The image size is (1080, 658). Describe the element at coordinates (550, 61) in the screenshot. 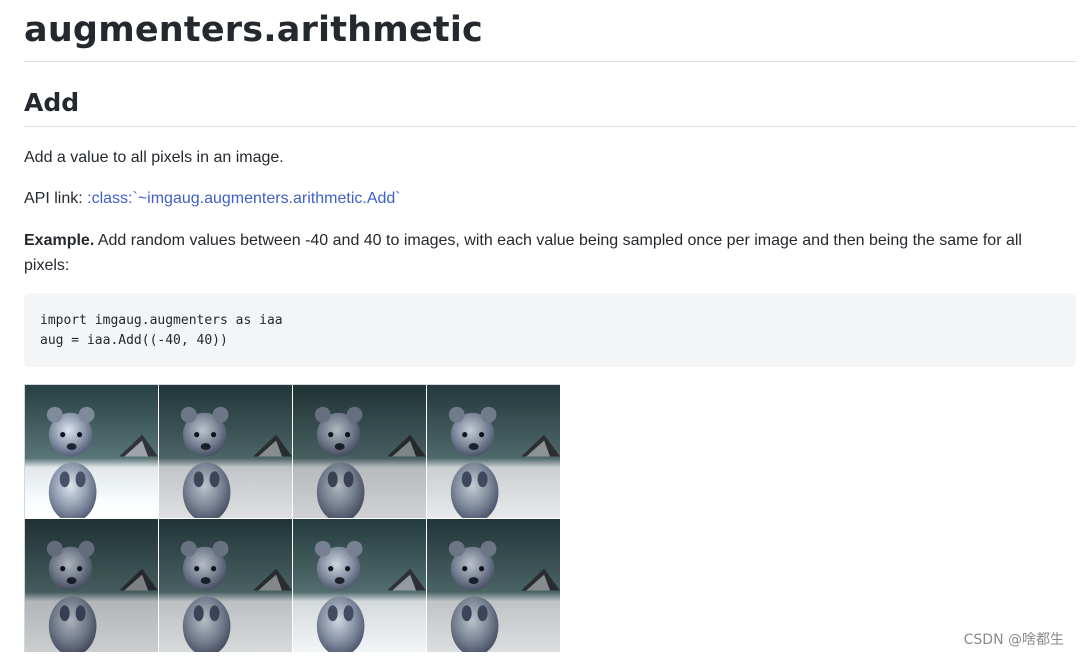

I see `title-divider` at that location.